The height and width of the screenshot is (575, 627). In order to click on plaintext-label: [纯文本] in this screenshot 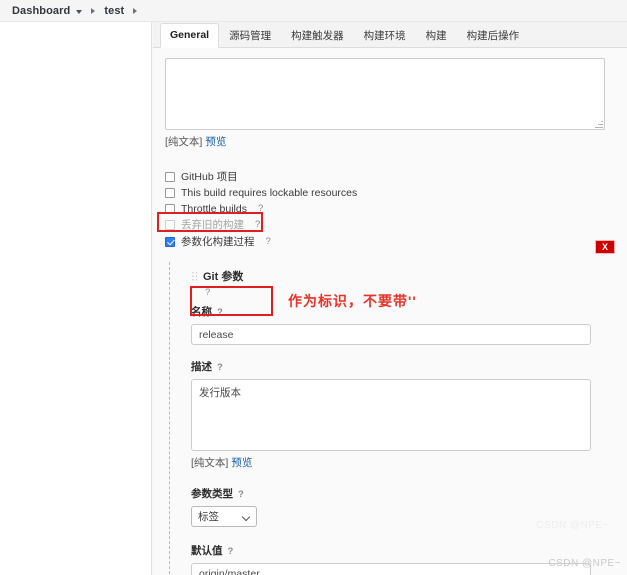, I will do `click(184, 142)`.